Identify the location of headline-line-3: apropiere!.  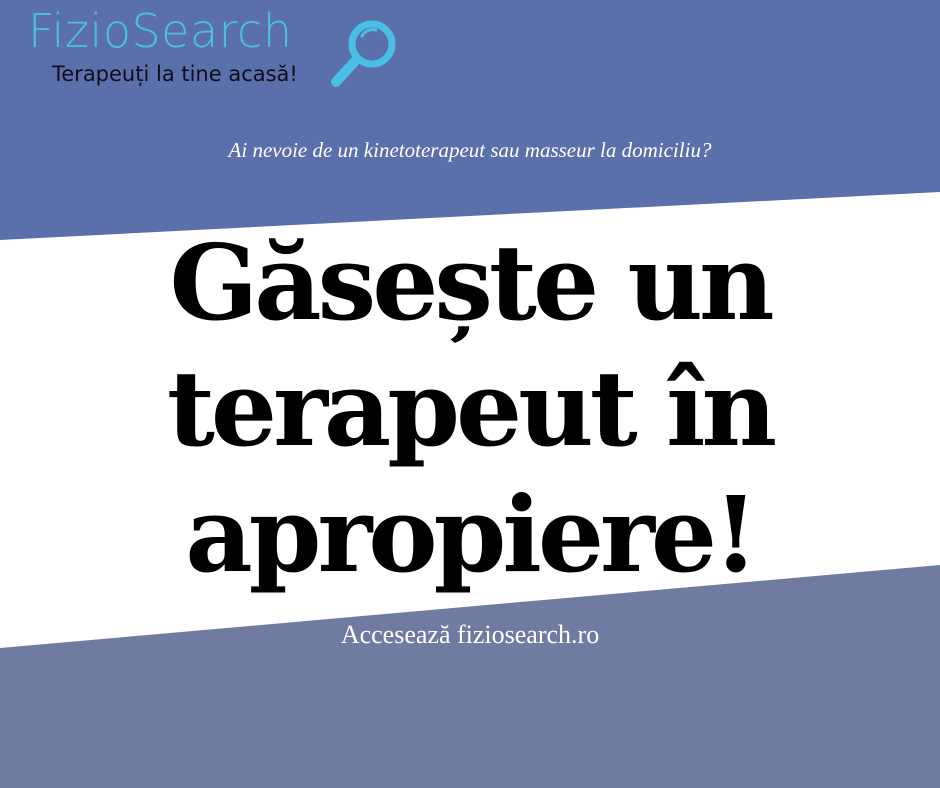
(471, 534).